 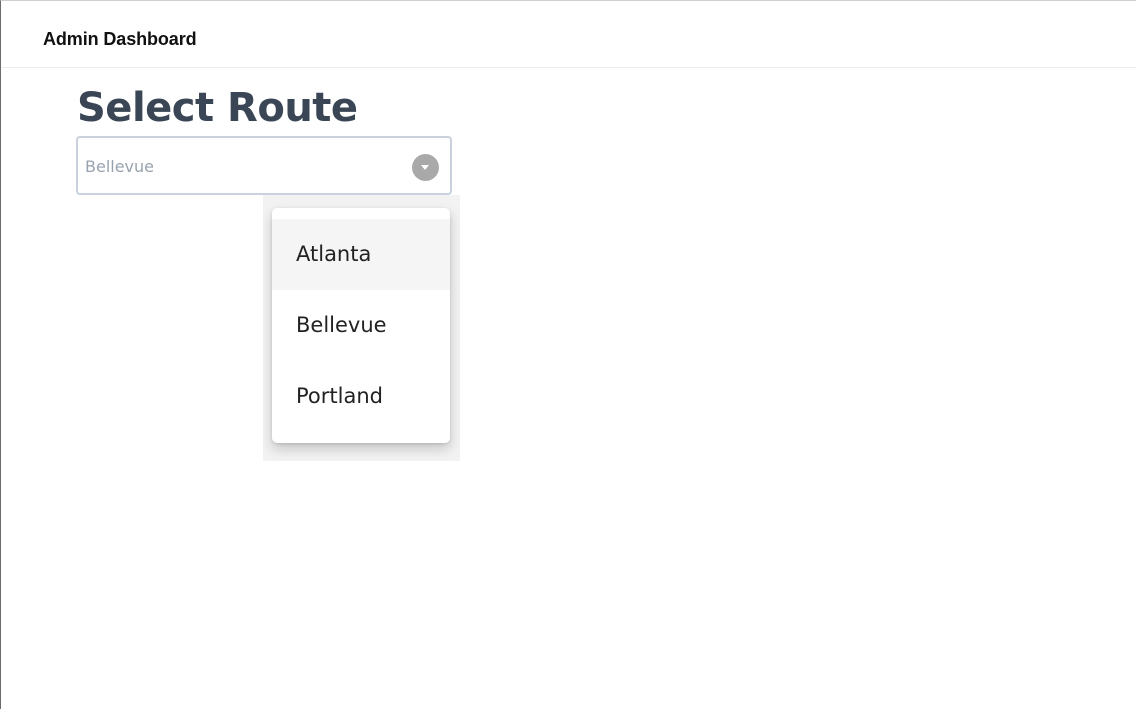 What do you see at coordinates (425, 167) in the screenshot?
I see `chevron-down-icon` at bounding box center [425, 167].